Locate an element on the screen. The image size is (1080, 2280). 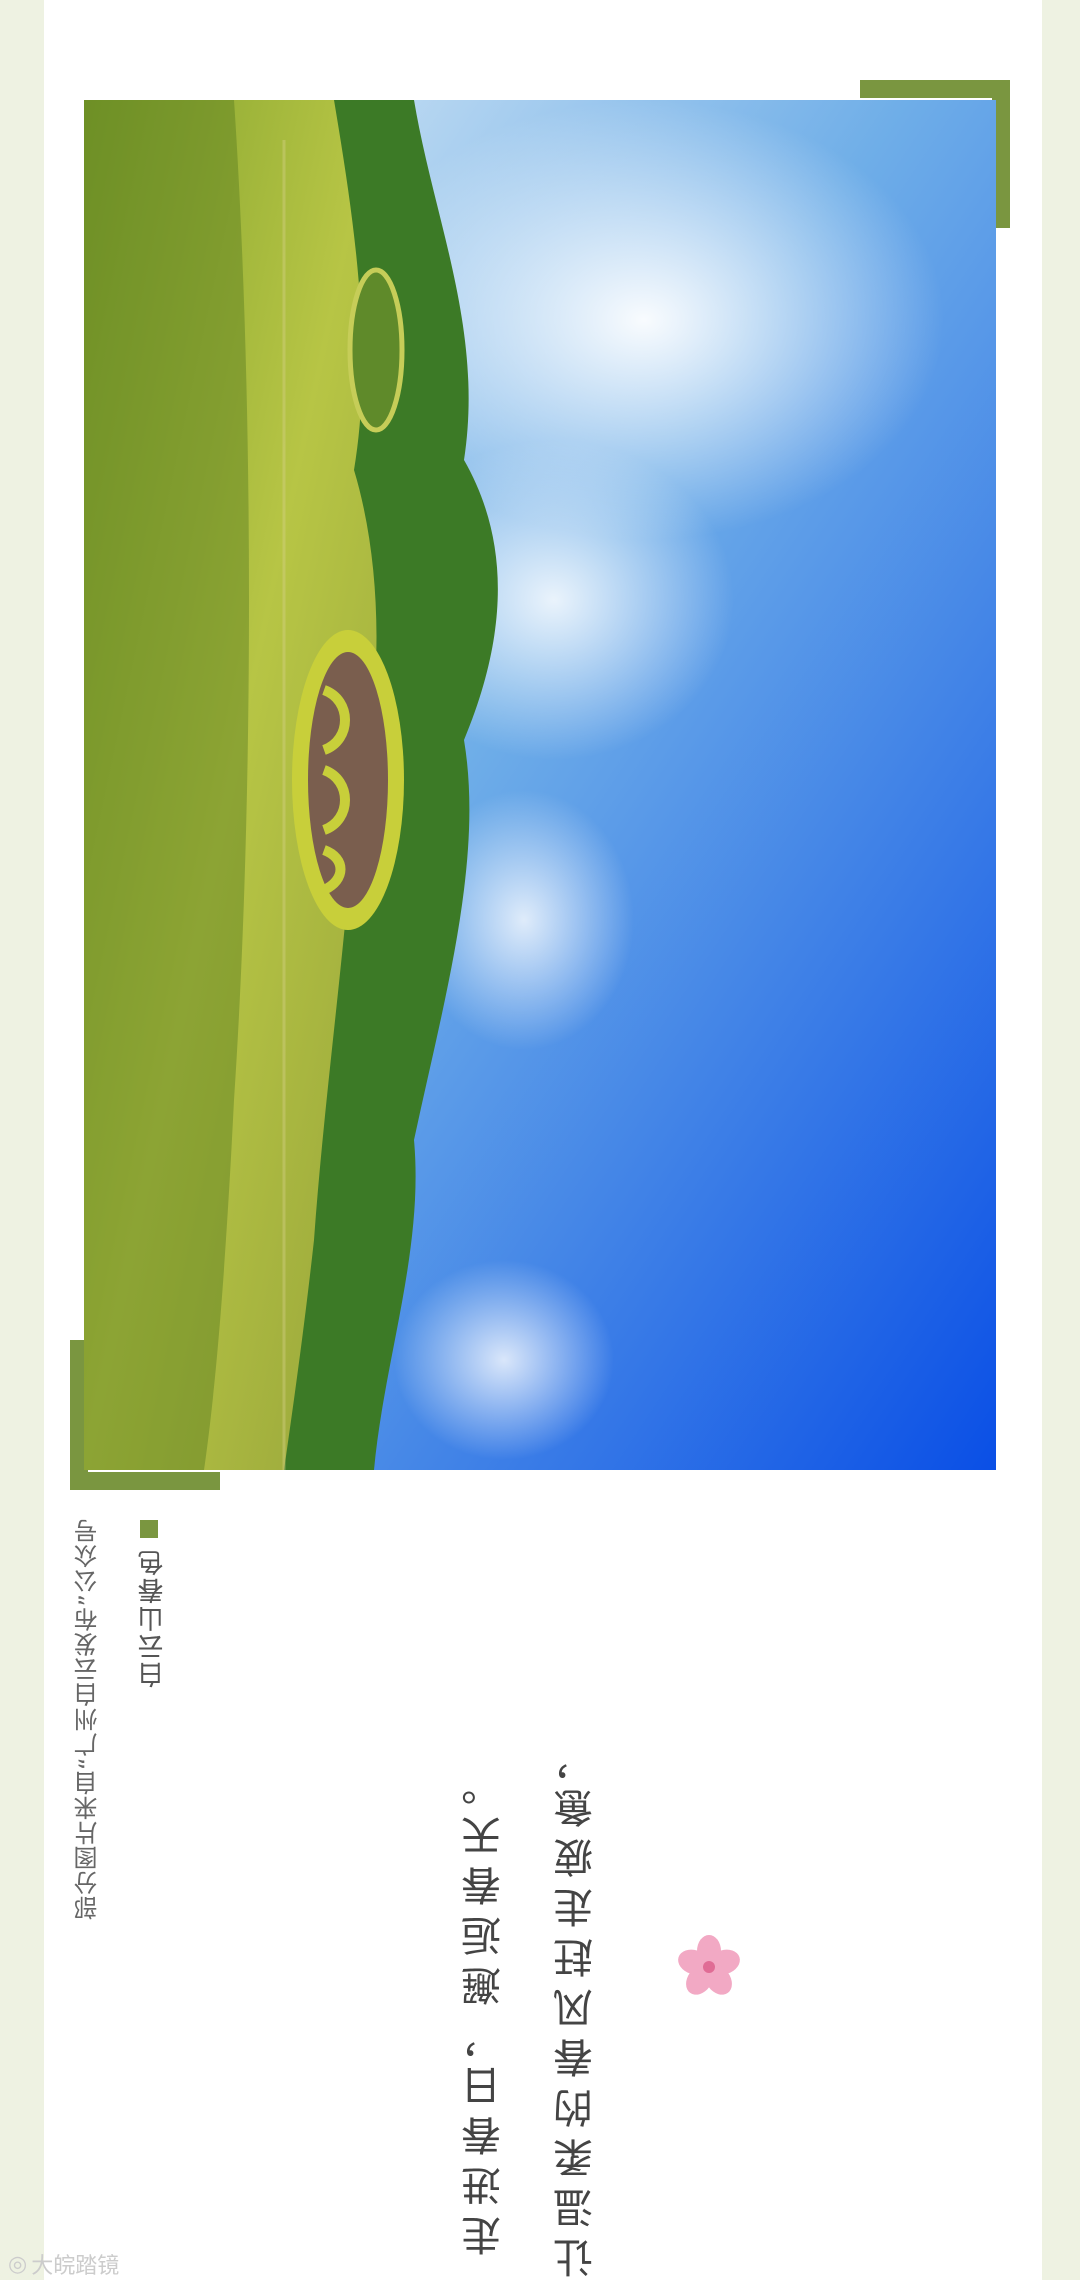
poem-line-2: 走进春日，邂逅春天。 is located at coordinates (485, 2006).